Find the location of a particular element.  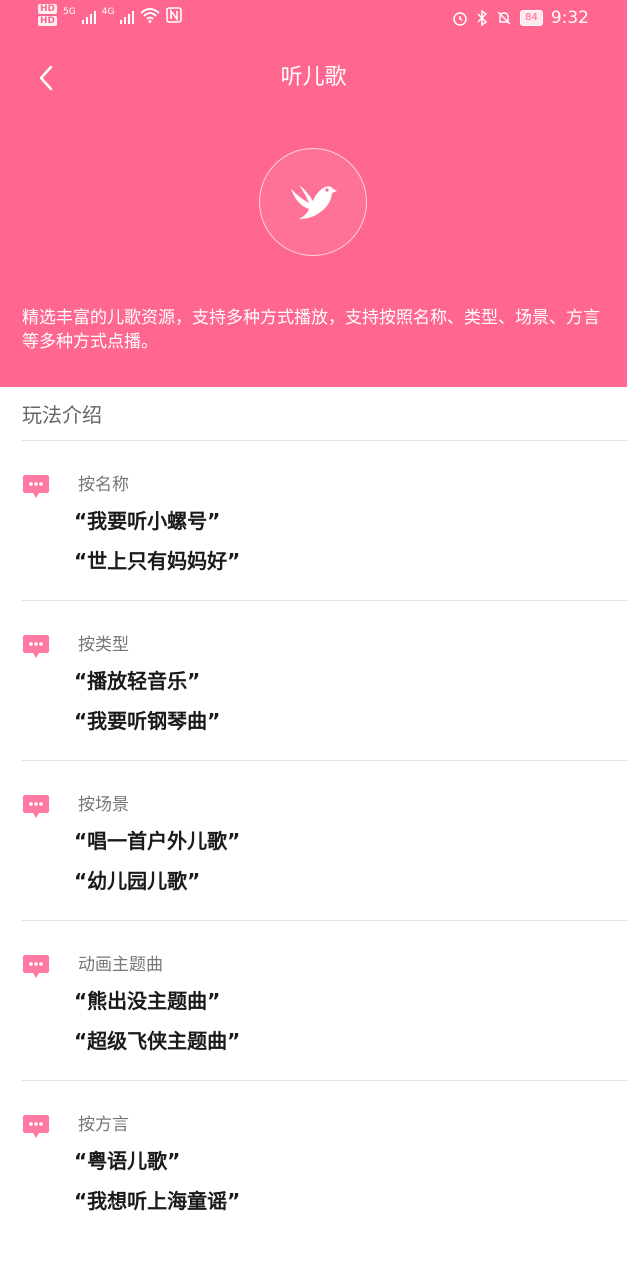

example-phrase: “唱一首户外儿歌” is located at coordinates (157, 841).